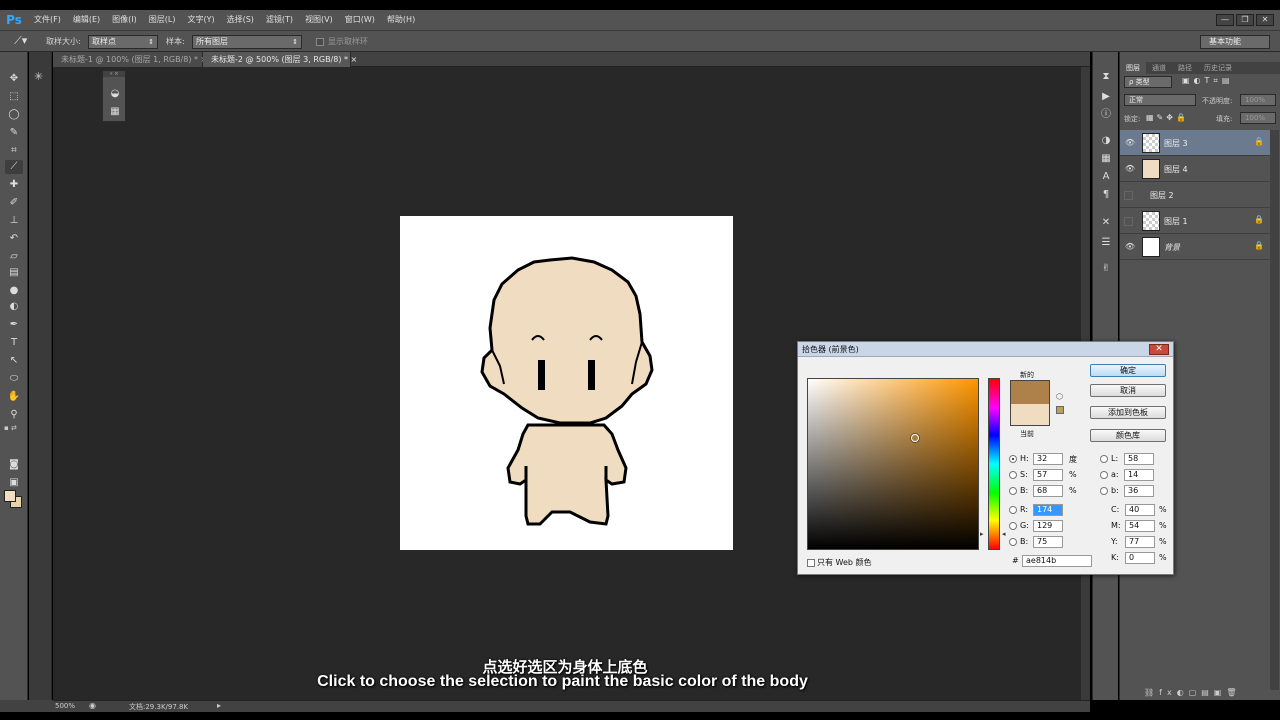  I want to click on eyedropper-preset-icon: ⟋▾, so click(20, 41).